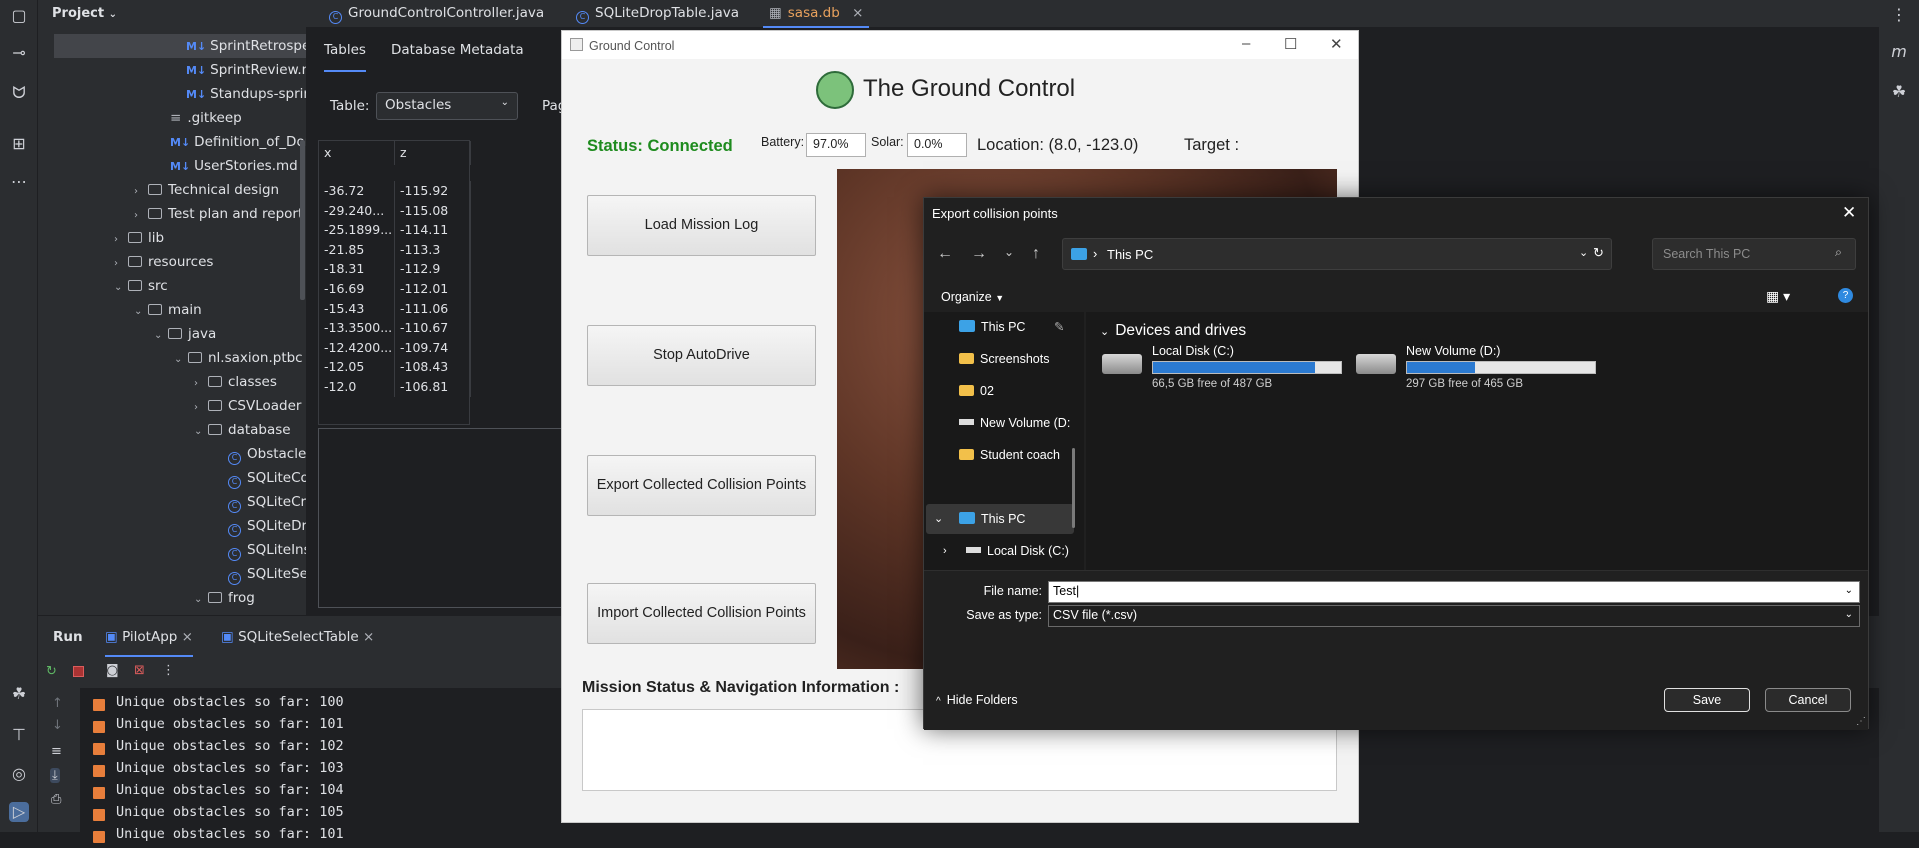 The image size is (1919, 848). Describe the element at coordinates (433, 153) in the screenshot. I see `column-header-z: z` at that location.